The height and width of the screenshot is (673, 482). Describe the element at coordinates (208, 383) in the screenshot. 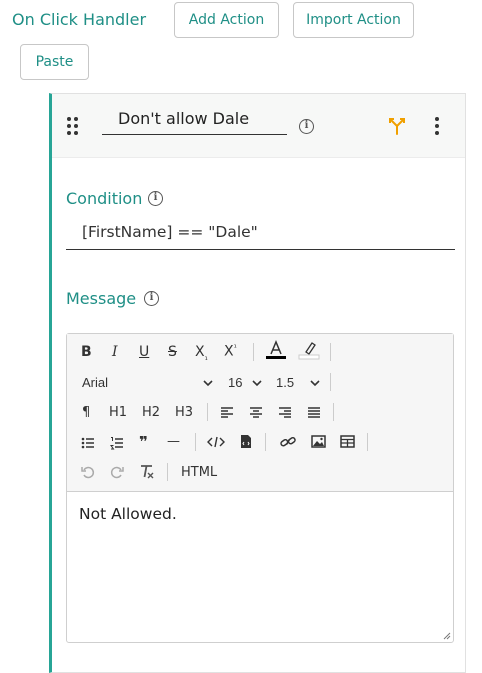

I see `font-family-chevron-down-icon` at that location.